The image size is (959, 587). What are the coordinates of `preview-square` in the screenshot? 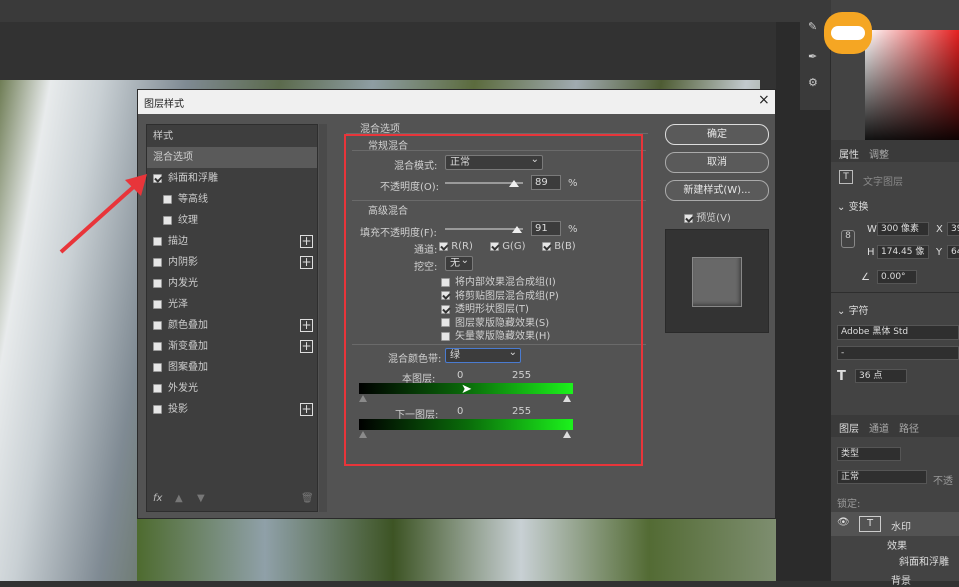 It's located at (717, 282).